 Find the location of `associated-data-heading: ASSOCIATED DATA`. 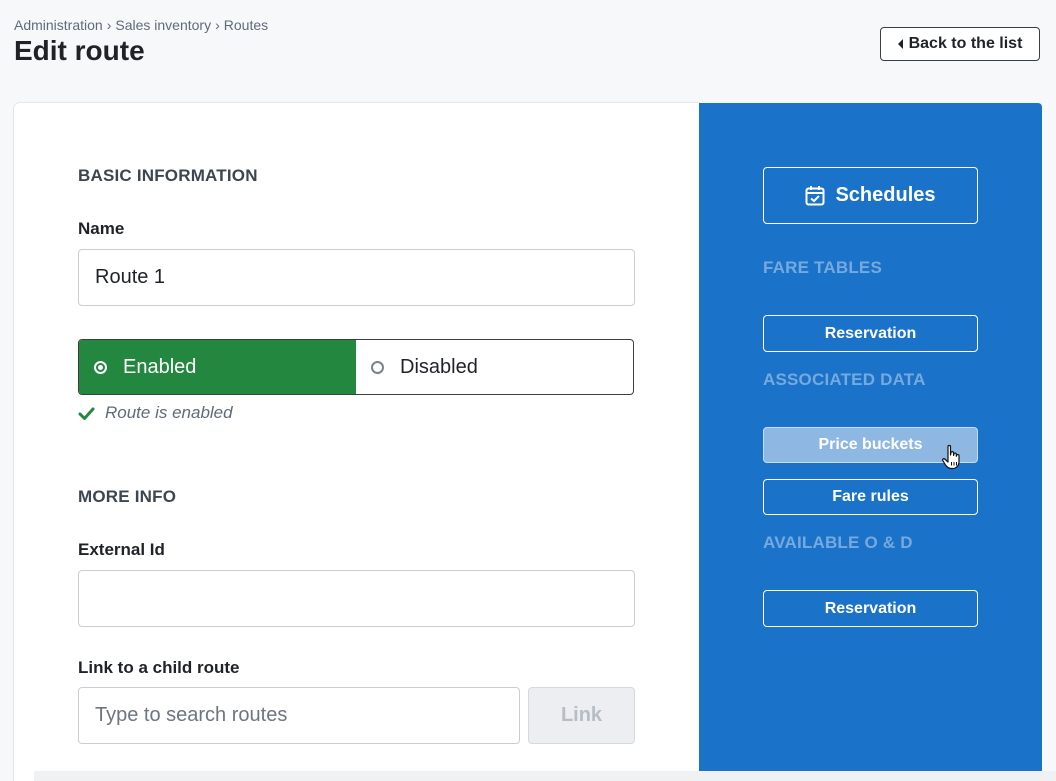

associated-data-heading: ASSOCIATED DATA is located at coordinates (844, 379).